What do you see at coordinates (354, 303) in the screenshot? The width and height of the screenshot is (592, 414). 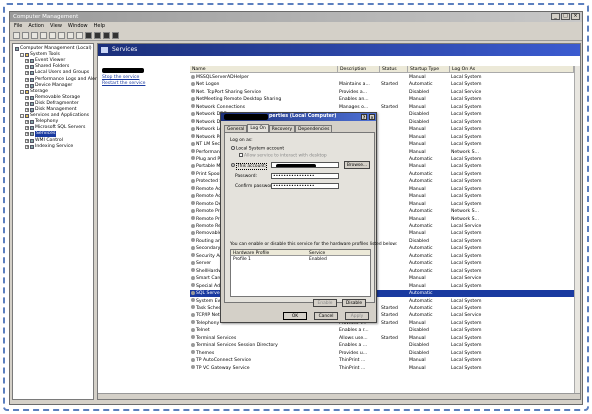 I see `disable-button: Disable` at bounding box center [354, 303].